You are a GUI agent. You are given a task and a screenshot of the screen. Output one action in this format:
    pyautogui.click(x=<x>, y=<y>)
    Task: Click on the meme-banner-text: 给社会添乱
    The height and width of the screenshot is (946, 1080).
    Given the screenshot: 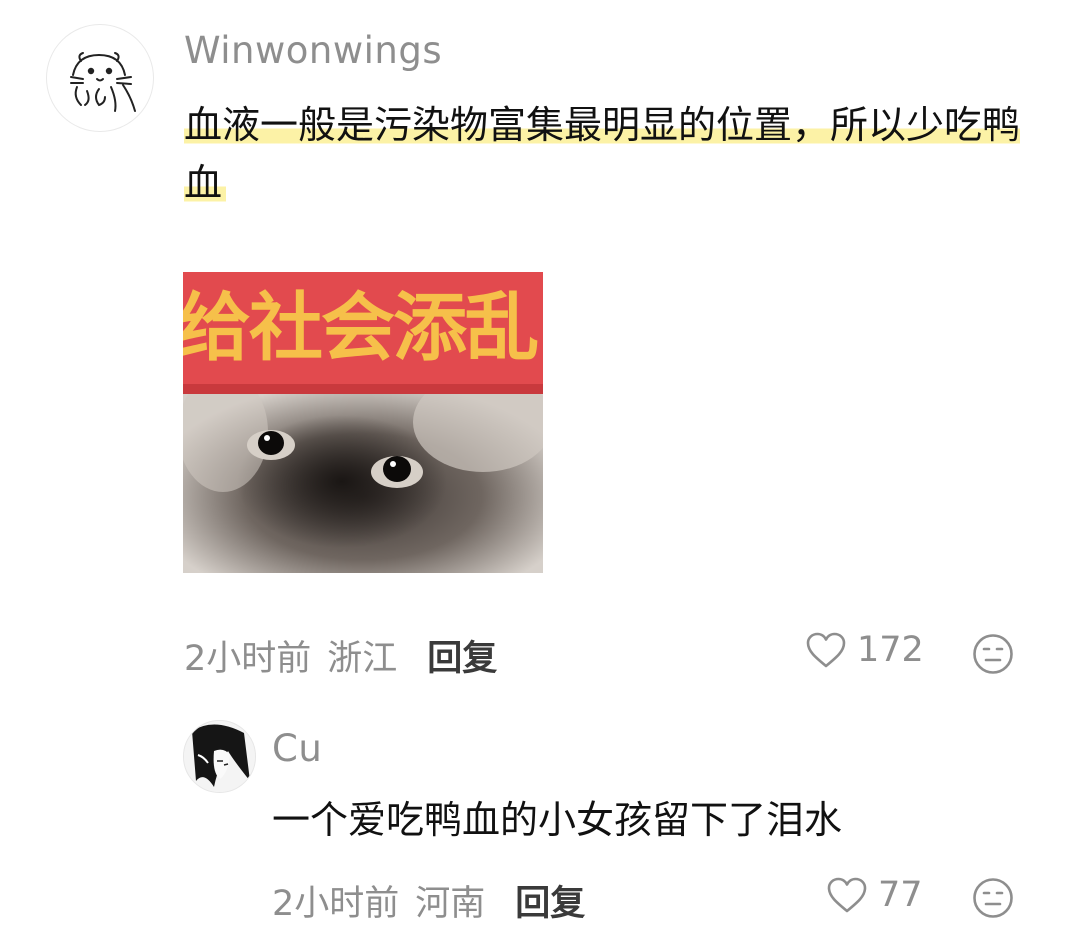 What is the action you would take?
    pyautogui.click(x=361, y=328)
    